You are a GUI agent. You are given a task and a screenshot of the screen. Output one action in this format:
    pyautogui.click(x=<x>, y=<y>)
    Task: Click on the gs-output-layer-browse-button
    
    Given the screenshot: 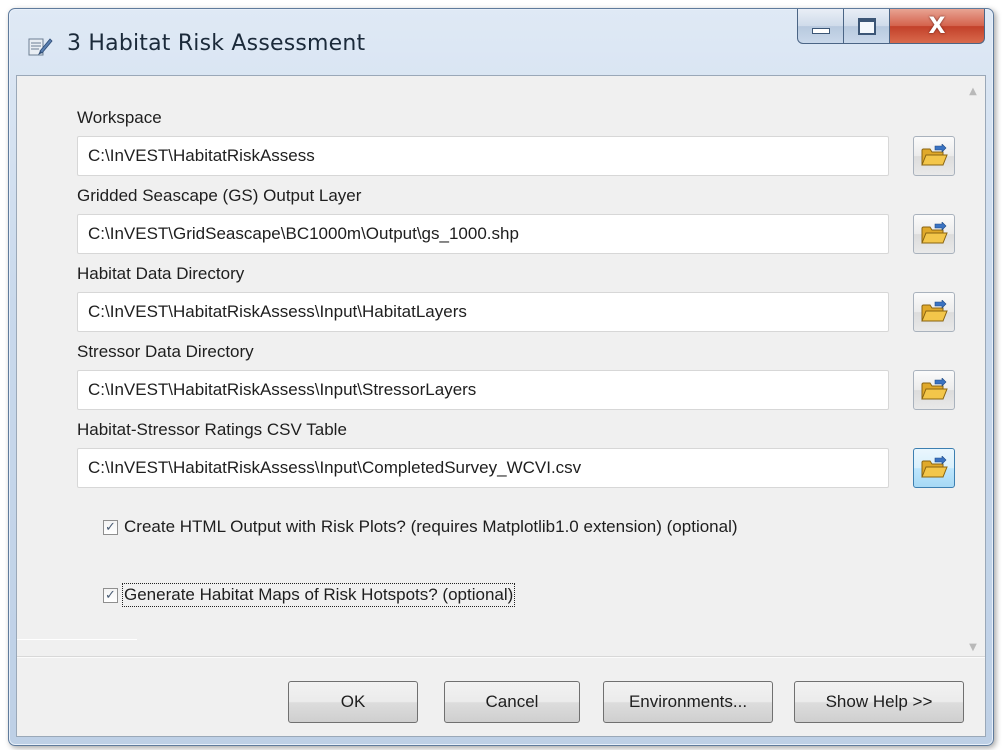 What is the action you would take?
    pyautogui.click(x=934, y=234)
    